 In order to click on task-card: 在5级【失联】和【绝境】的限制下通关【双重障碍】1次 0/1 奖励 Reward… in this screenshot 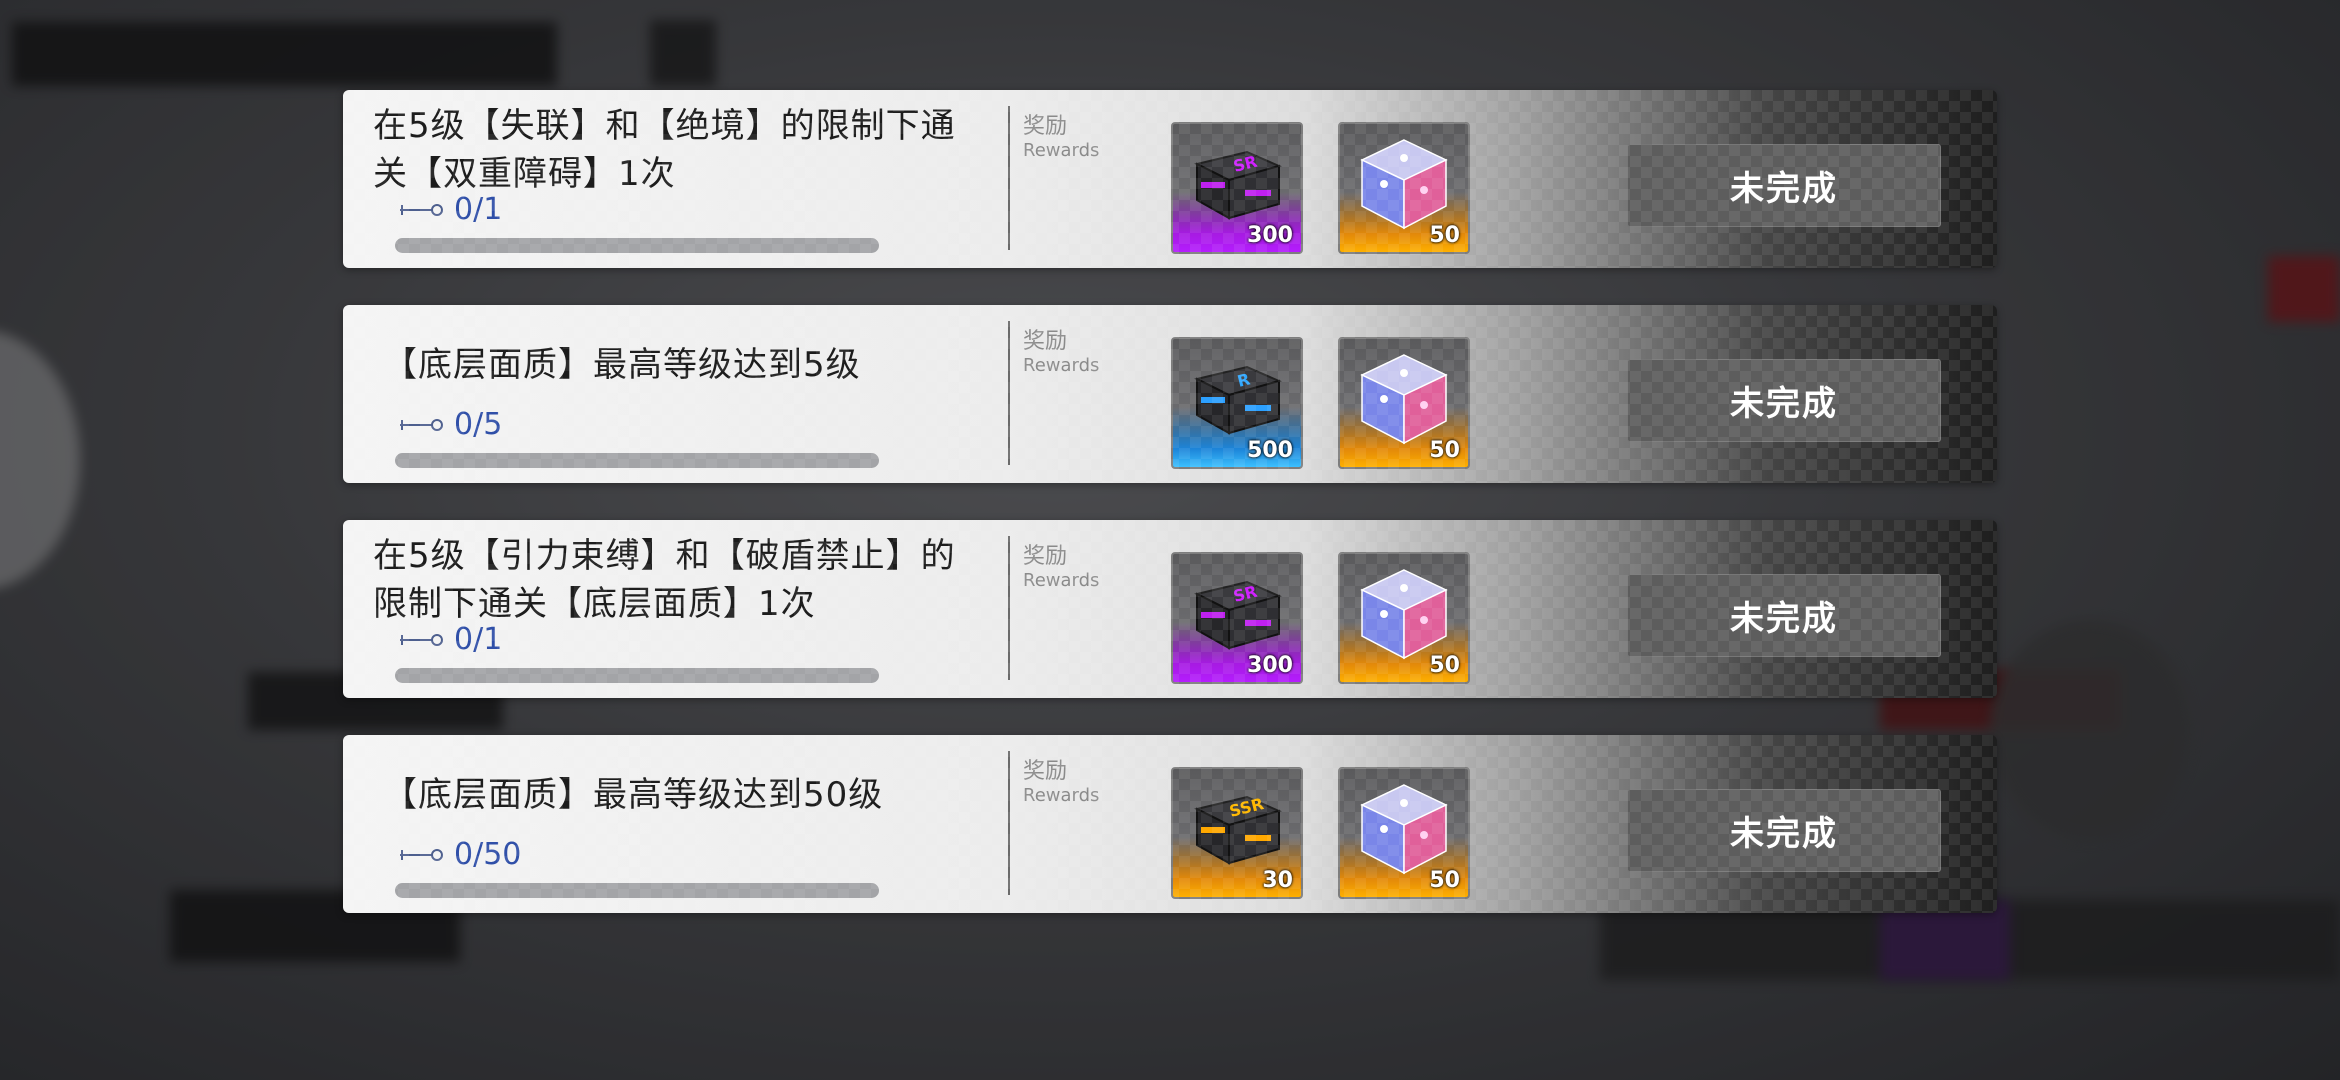, I will do `click(1170, 179)`.